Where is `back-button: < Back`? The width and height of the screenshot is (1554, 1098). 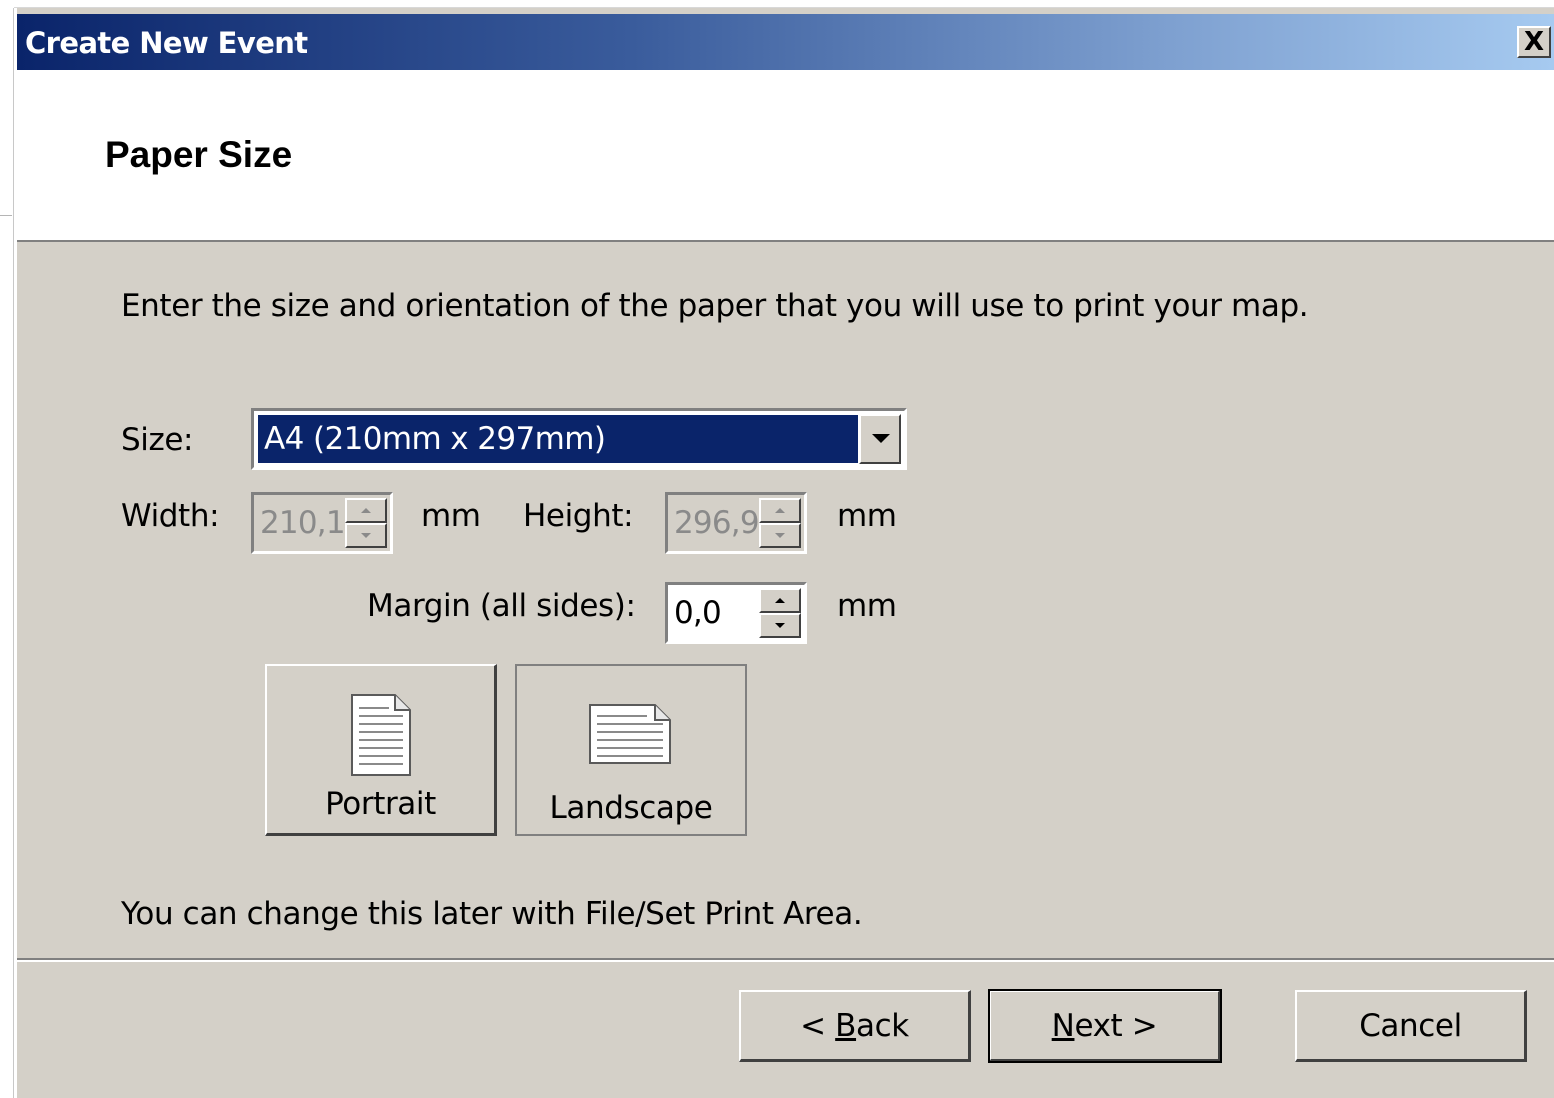
back-button: < Back is located at coordinates (855, 1026).